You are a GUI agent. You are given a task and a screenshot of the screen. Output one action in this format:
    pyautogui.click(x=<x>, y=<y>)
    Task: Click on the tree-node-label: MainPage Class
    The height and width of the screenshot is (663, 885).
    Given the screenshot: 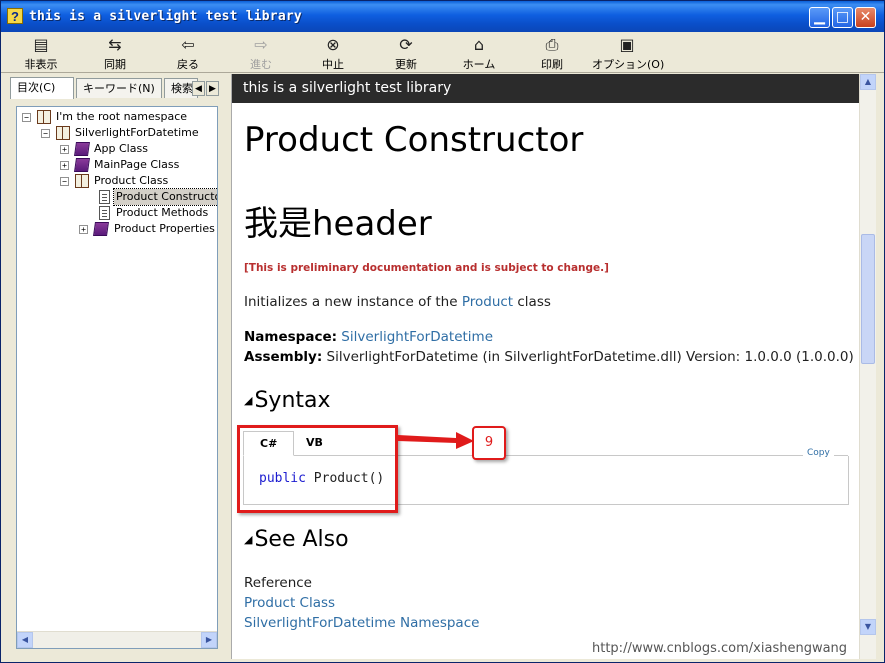 What is the action you would take?
    pyautogui.click(x=137, y=164)
    